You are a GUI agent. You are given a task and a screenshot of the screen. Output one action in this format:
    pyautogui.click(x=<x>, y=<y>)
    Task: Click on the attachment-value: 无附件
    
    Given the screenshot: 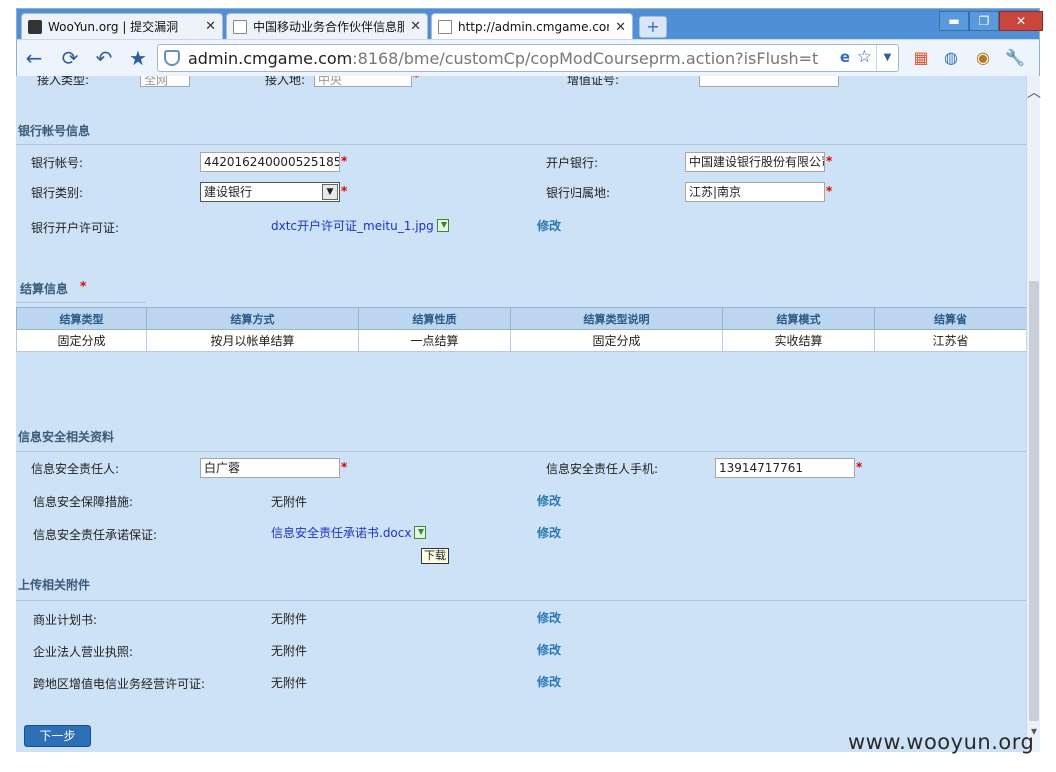 What is the action you would take?
    pyautogui.click(x=289, y=619)
    